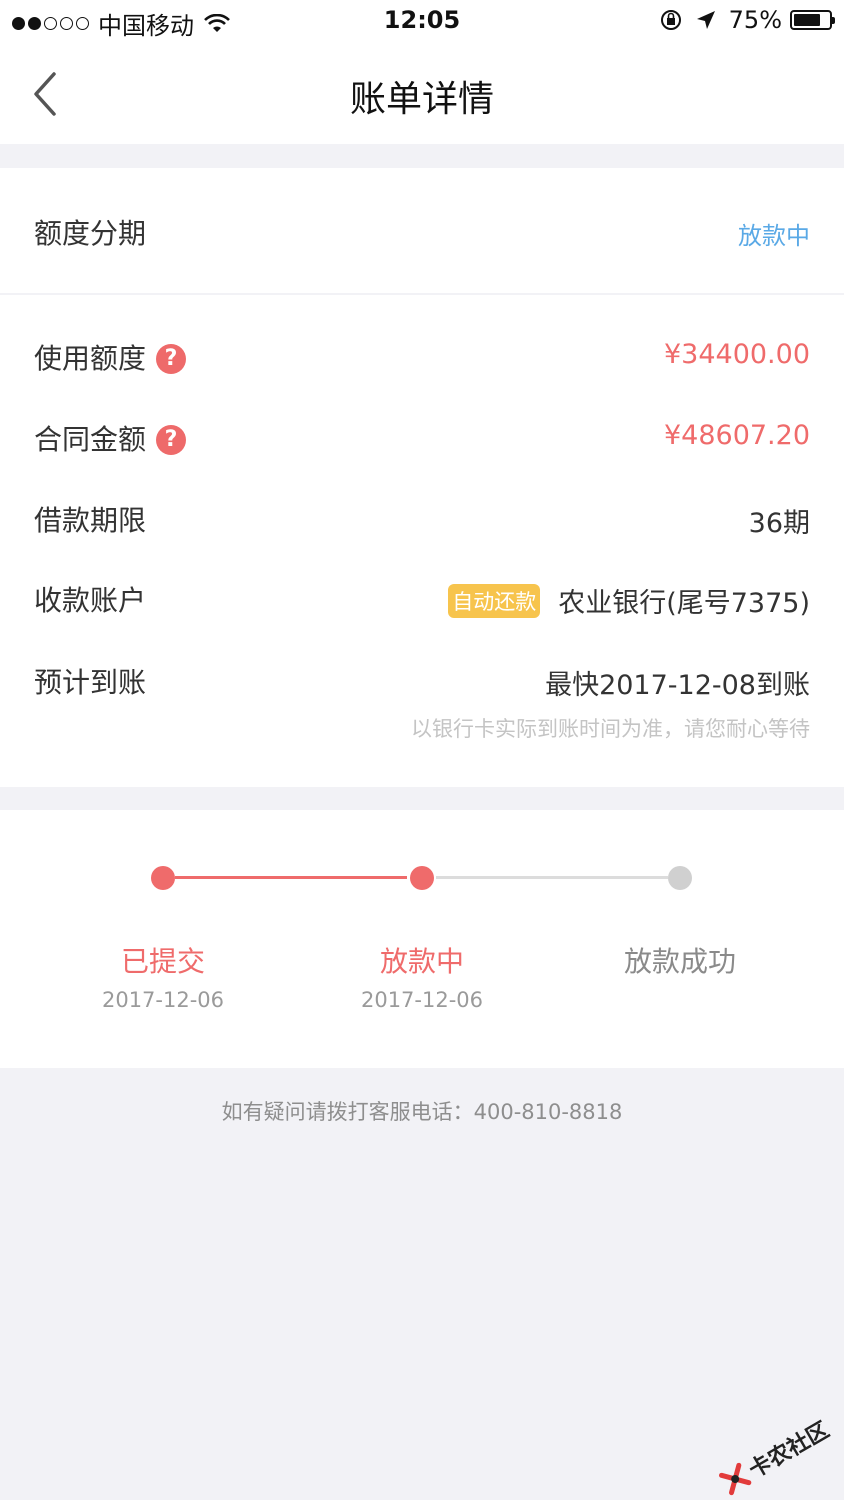 Image resolution: width=844 pixels, height=1500 pixels. I want to click on step-dot-lending, so click(422, 878).